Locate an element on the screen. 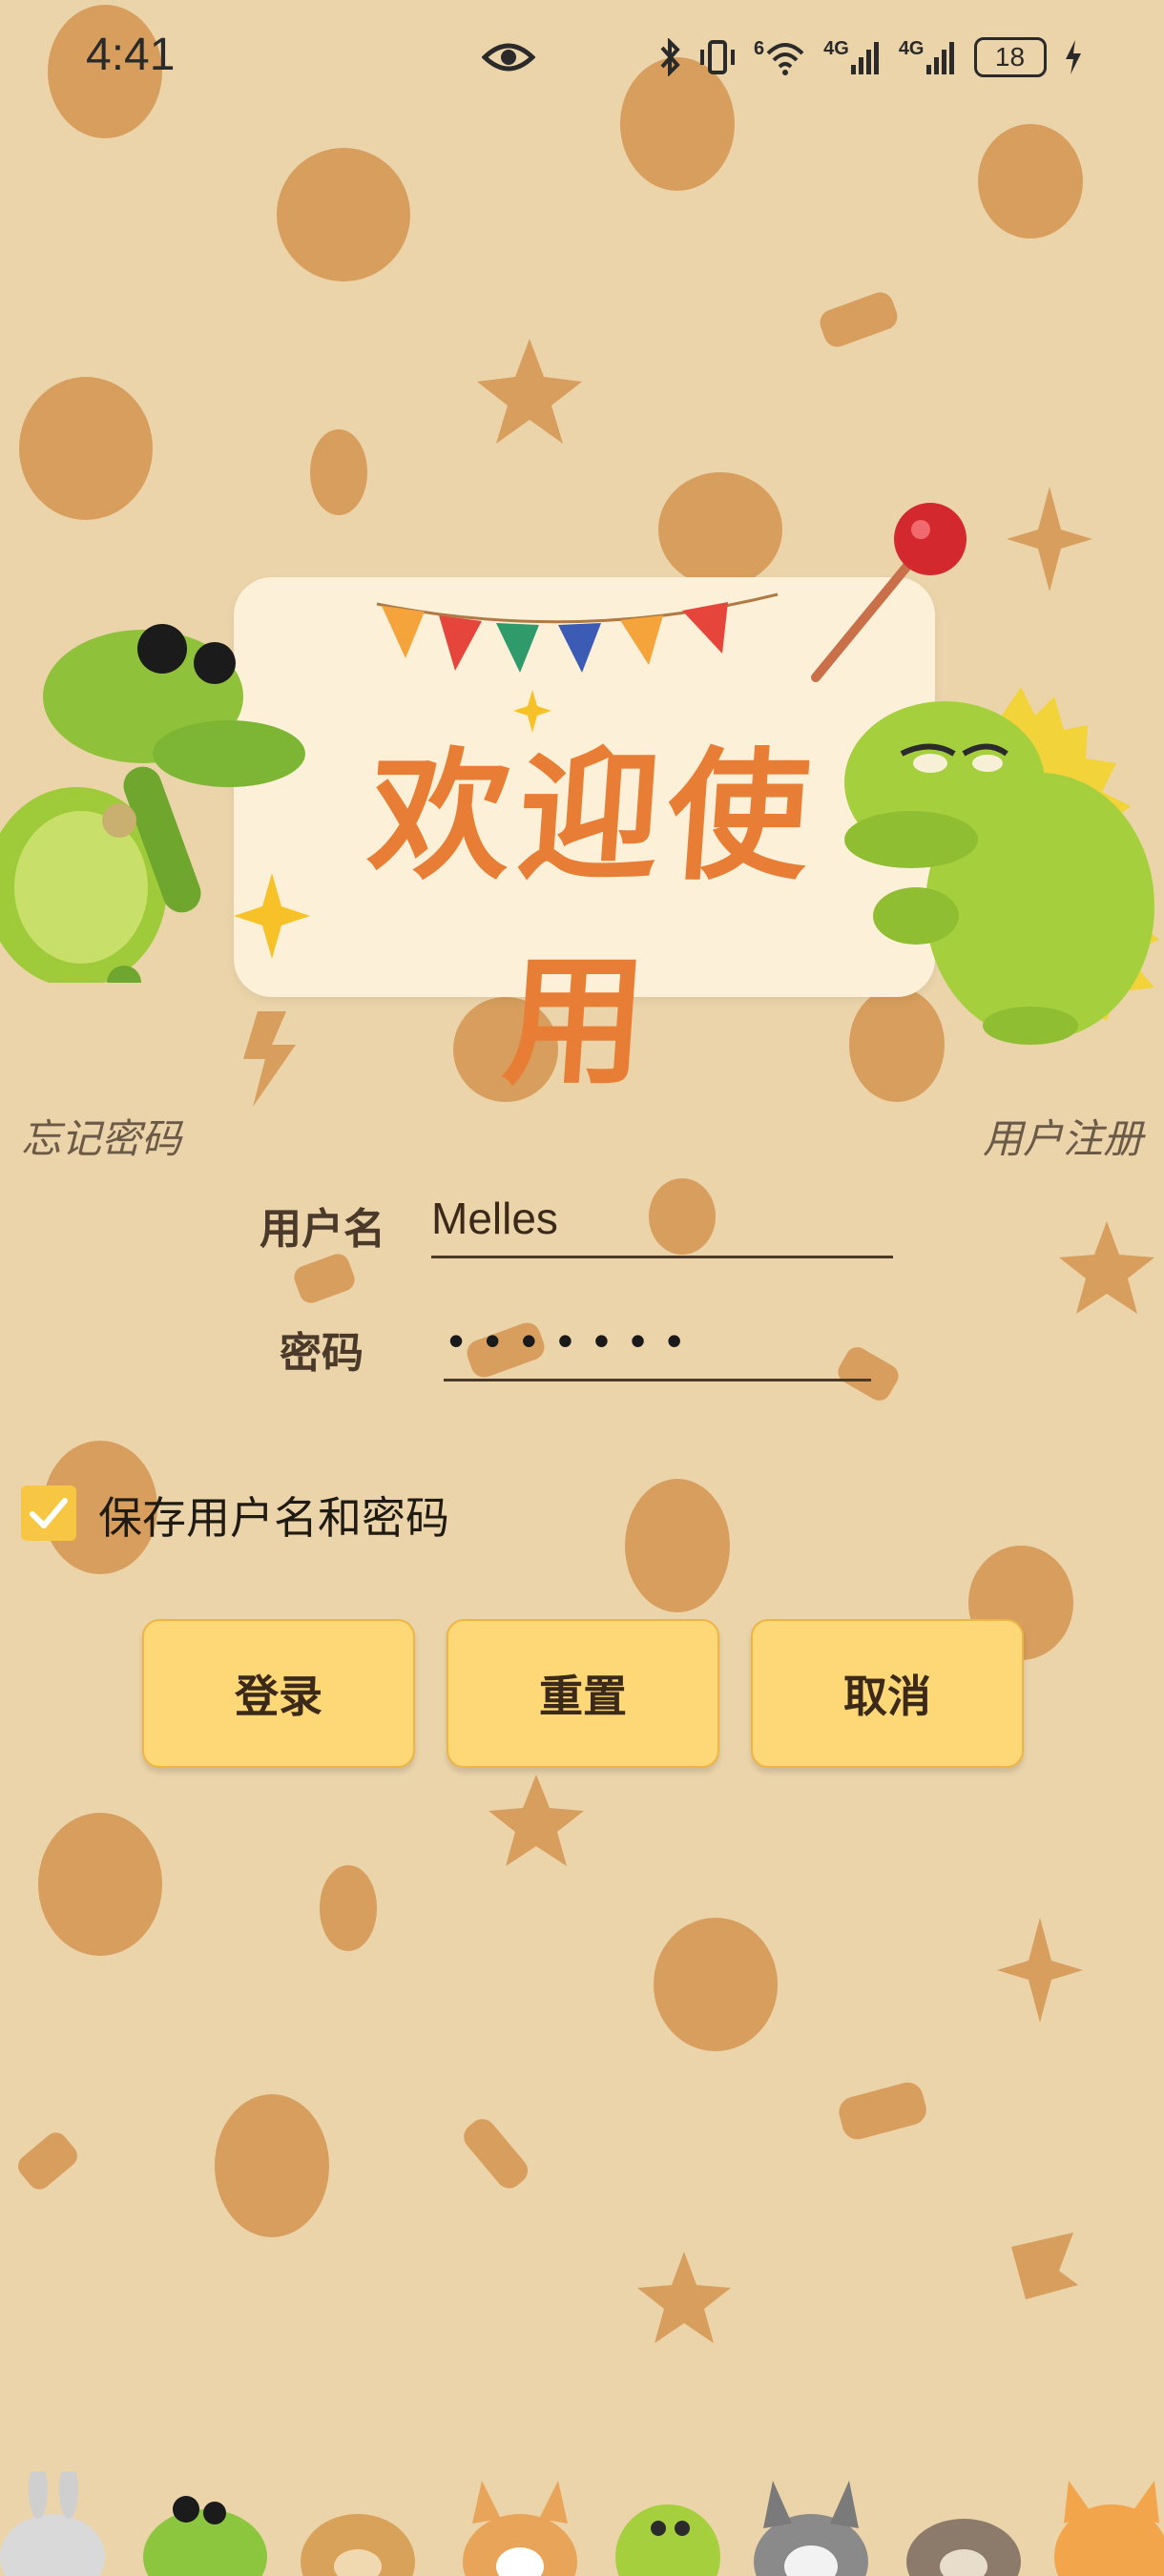 This screenshot has height=2576, width=1164. eye-icon is located at coordinates (509, 57).